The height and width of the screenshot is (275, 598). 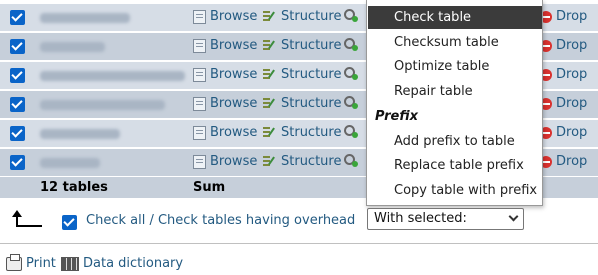 I want to click on print-link: Print, so click(x=31, y=262).